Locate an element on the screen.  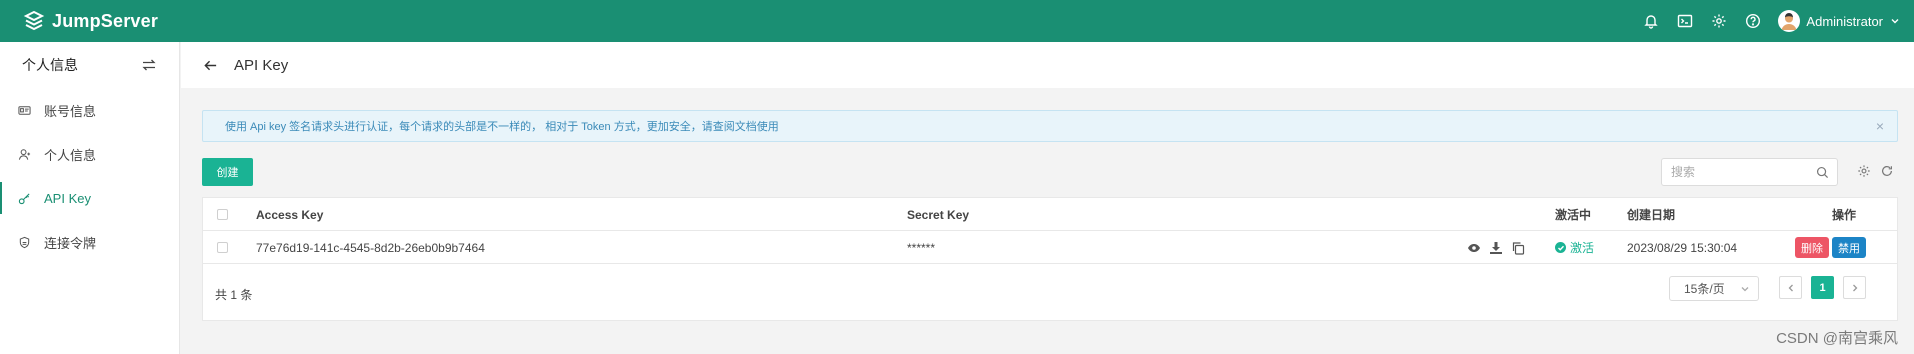
user-menu: Administrator is located at coordinates (1839, 21).